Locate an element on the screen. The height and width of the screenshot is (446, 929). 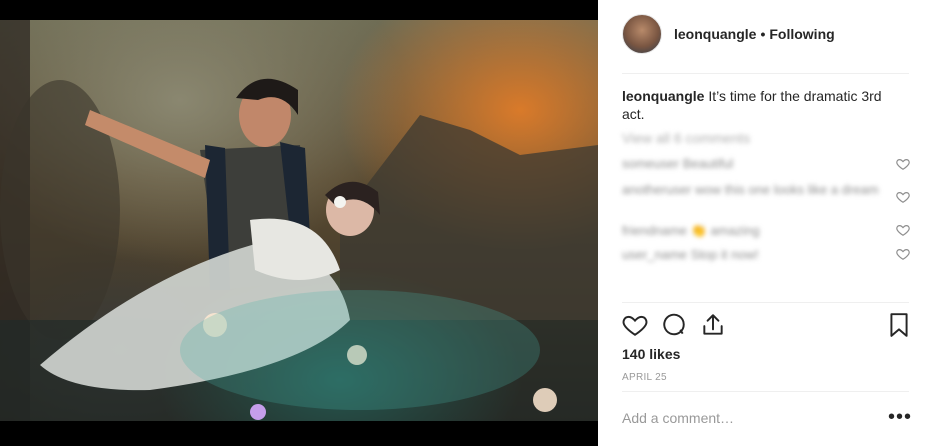
header-text: leonquangle • Following is located at coordinates (754, 34).